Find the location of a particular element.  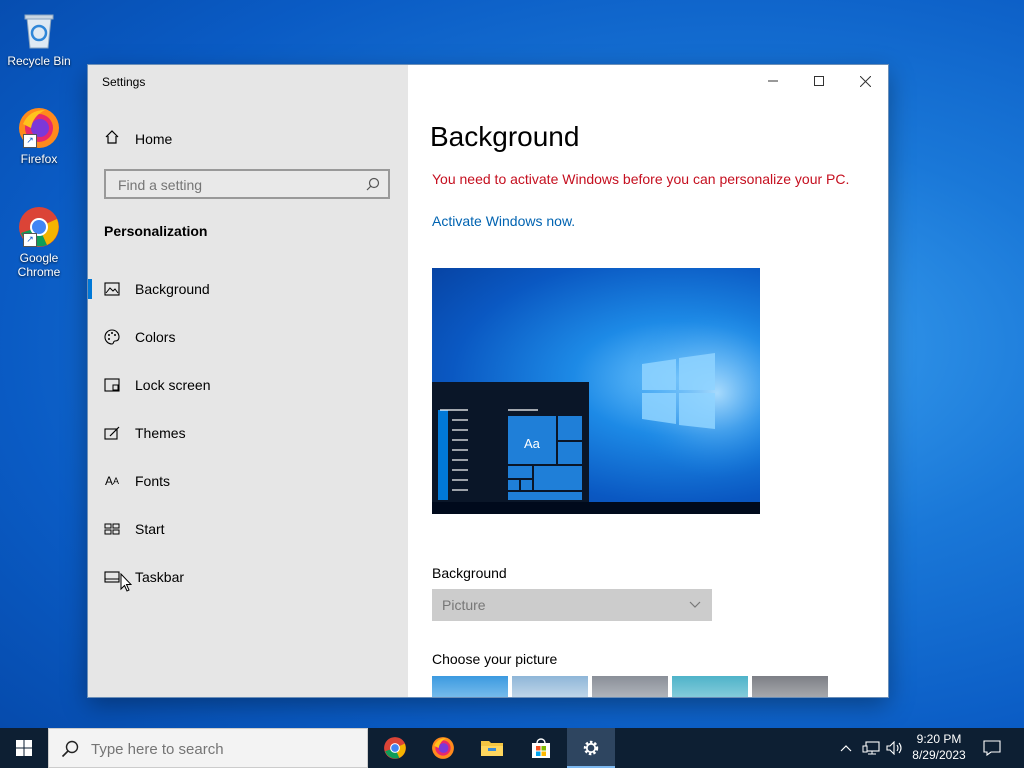

speaker-icon is located at coordinates (894, 748).